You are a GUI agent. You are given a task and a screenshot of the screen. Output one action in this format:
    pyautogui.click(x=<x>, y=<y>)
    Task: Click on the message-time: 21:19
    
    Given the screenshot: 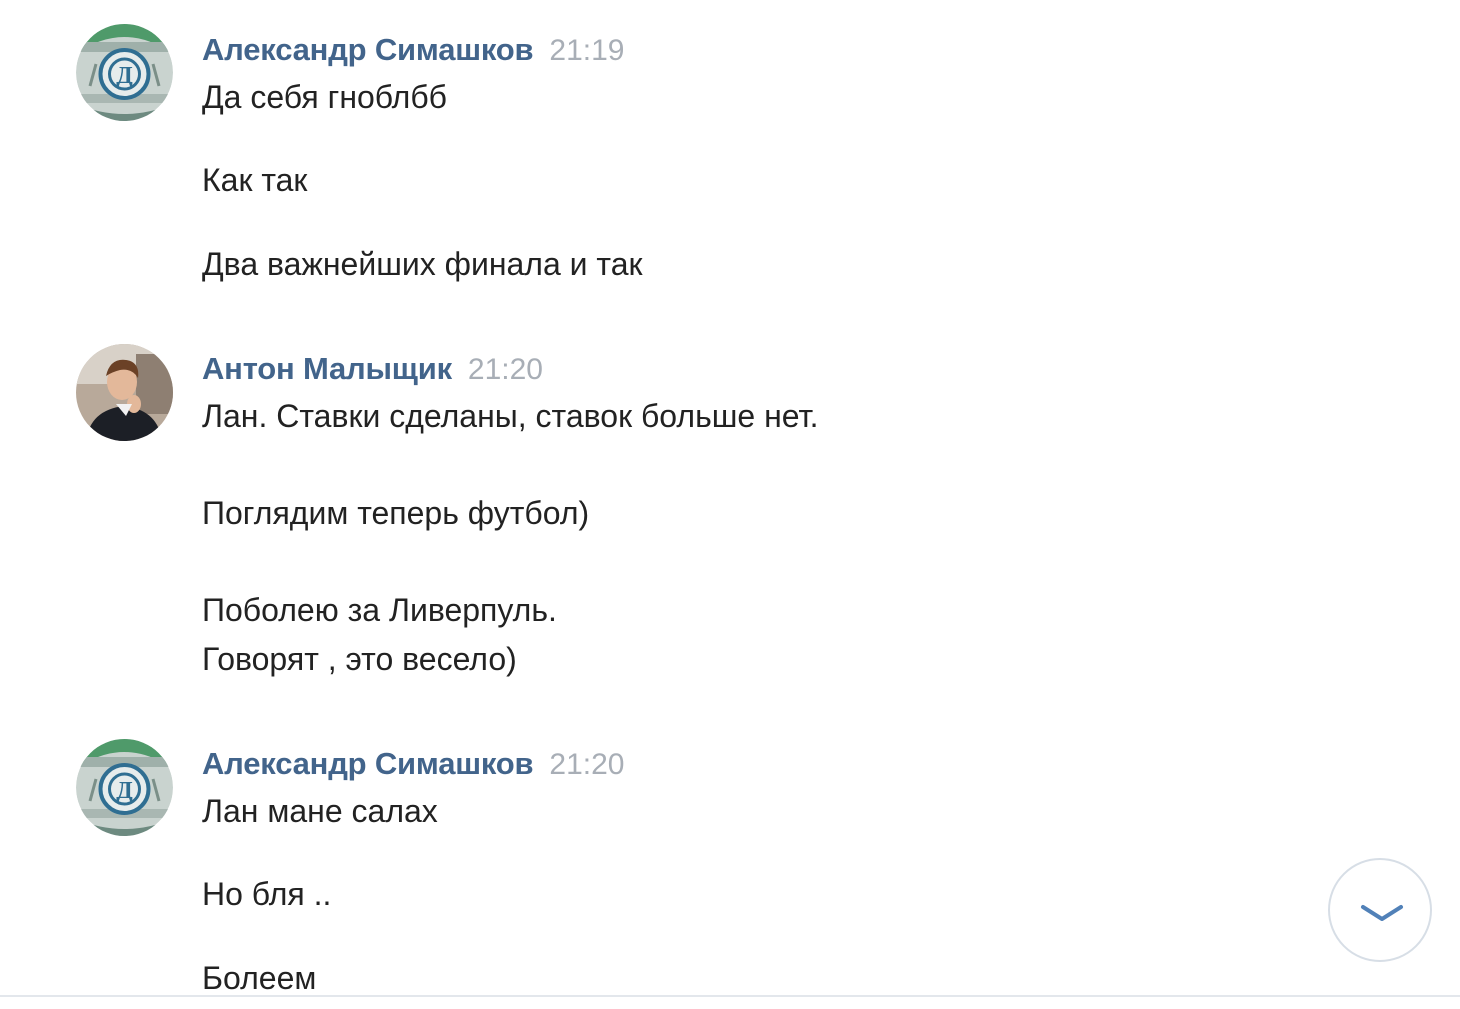 What is the action you would take?
    pyautogui.click(x=586, y=50)
    